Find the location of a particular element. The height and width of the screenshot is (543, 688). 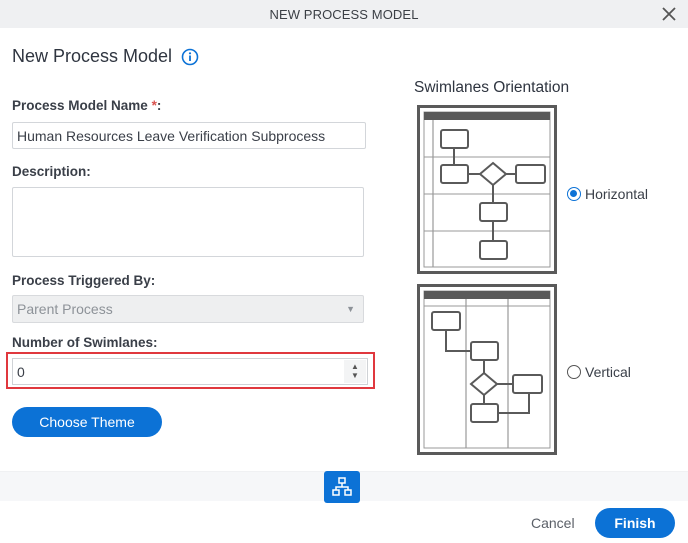

vertical-layout-illustration is located at coordinates (487, 369).